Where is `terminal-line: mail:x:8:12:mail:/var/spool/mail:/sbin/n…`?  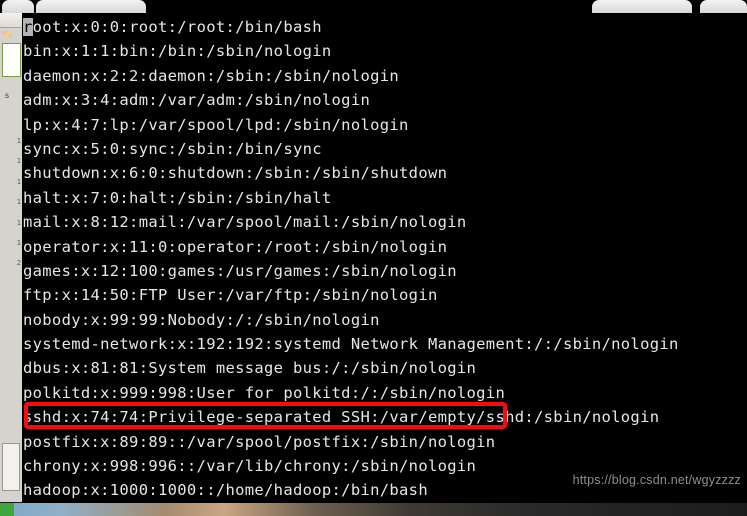 terminal-line: mail:x:8:12:mail:/var/spool/mail:/sbin/n… is located at coordinates (245, 222).